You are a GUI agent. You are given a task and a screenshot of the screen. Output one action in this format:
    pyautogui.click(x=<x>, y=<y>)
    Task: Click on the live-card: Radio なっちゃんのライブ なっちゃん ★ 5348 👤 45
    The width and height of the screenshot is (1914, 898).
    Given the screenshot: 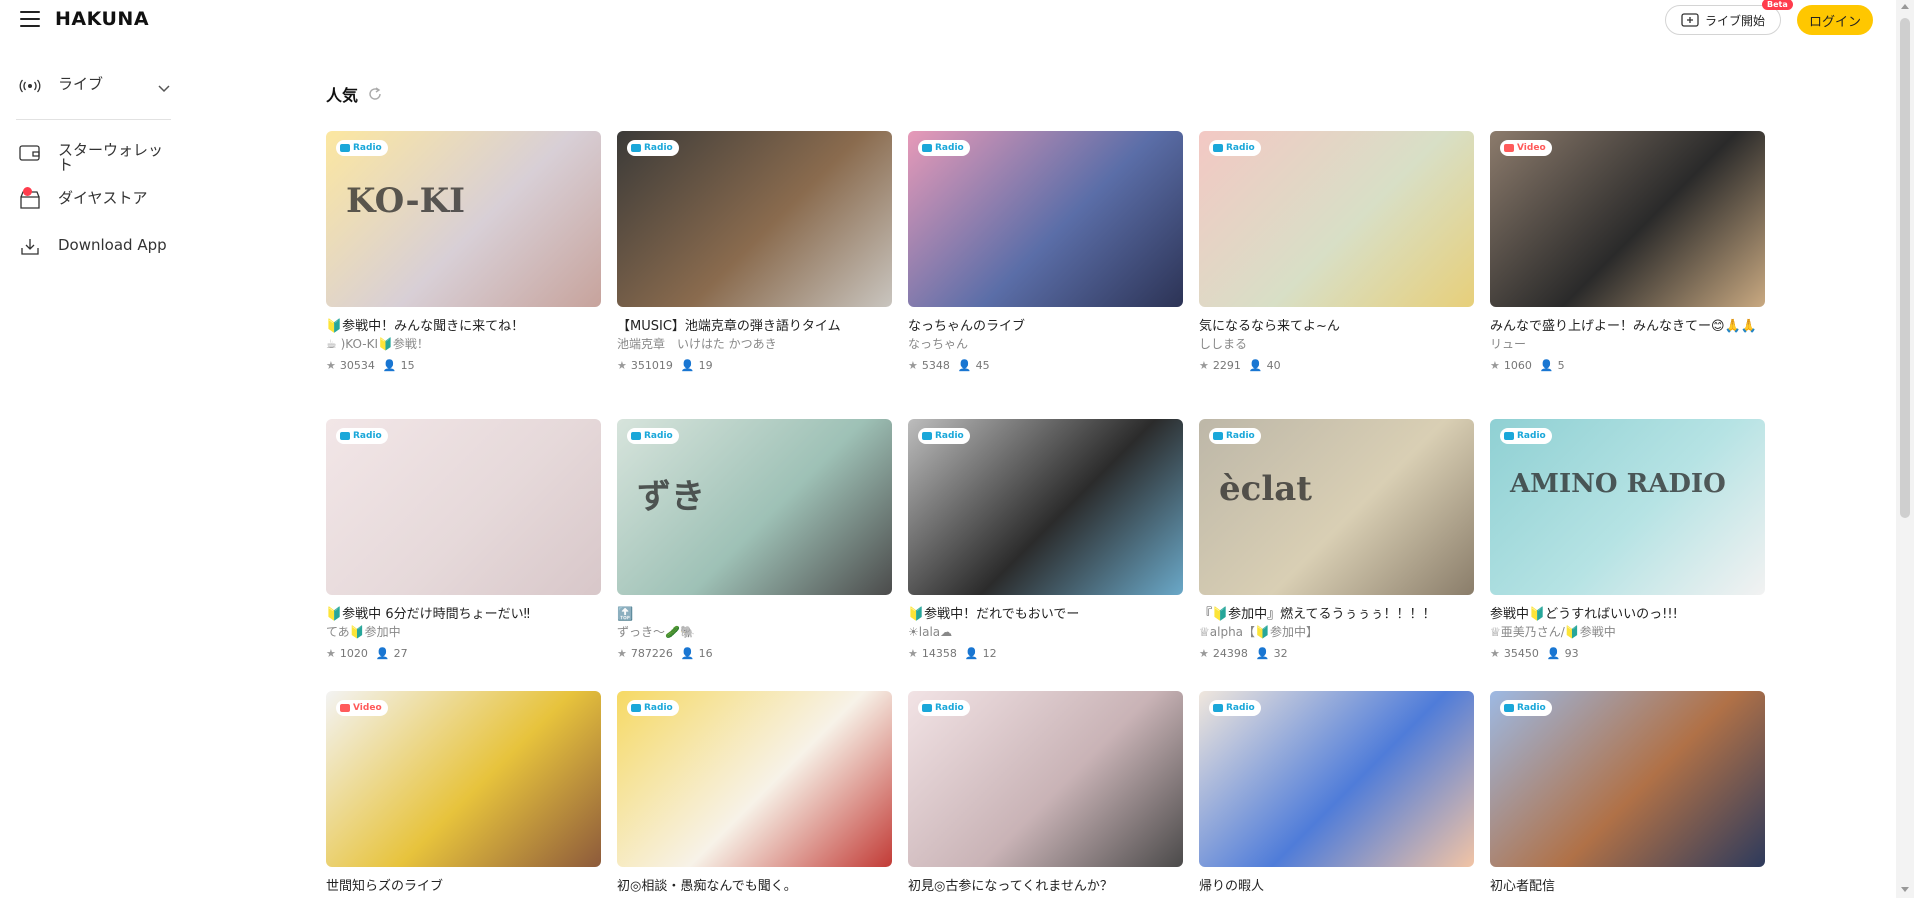 What is the action you would take?
    pyautogui.click(x=1045, y=251)
    